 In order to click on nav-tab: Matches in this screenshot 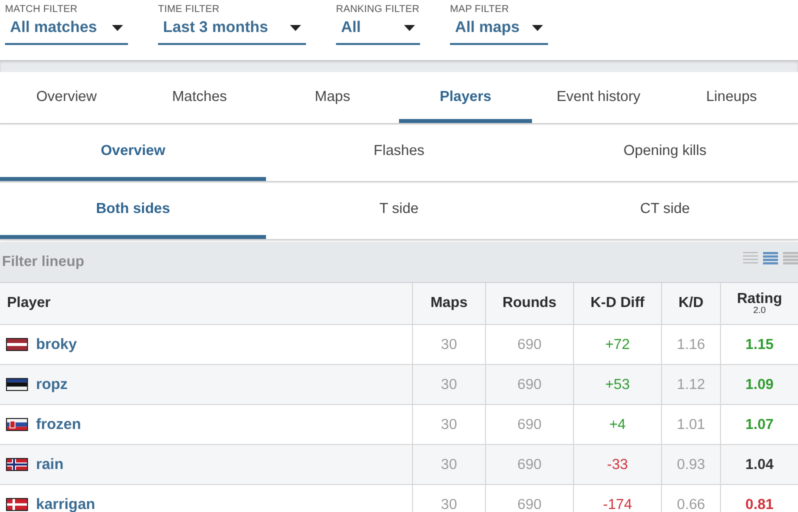, I will do `click(199, 97)`.